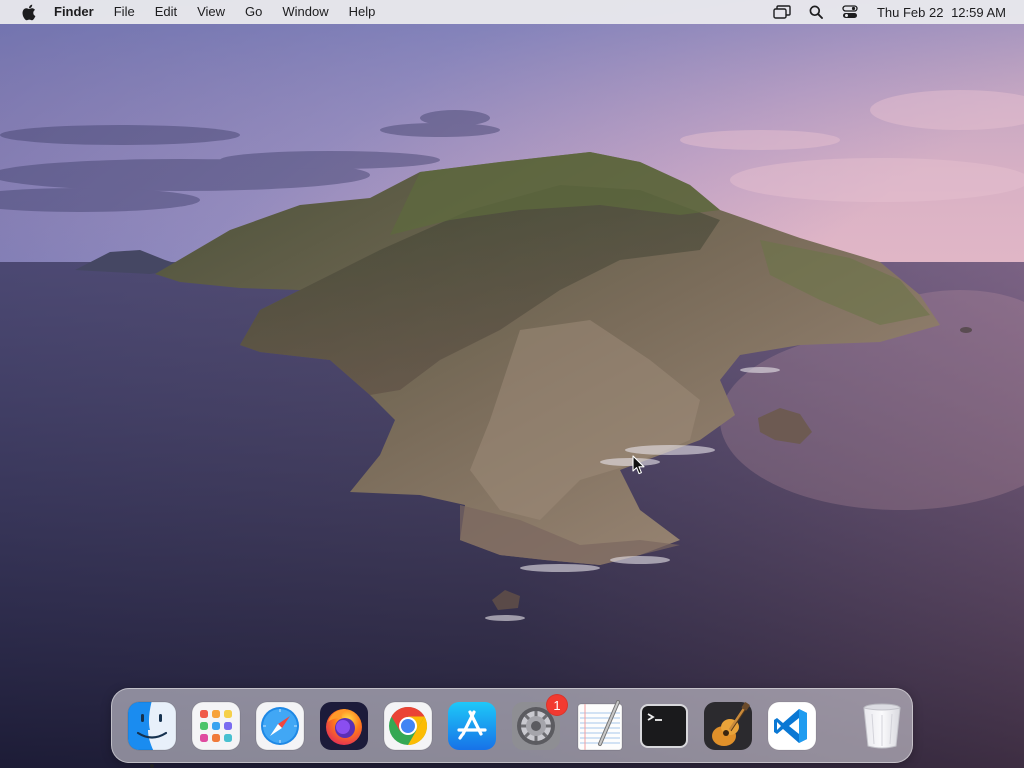 Image resolution: width=1024 pixels, height=768 pixels. What do you see at coordinates (211, 12) in the screenshot?
I see `menu-view: View` at bounding box center [211, 12].